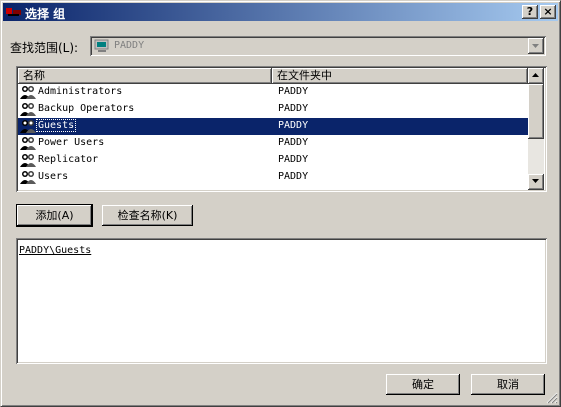 The height and width of the screenshot is (407, 561). I want to click on arrow-down-icon, so click(535, 181).